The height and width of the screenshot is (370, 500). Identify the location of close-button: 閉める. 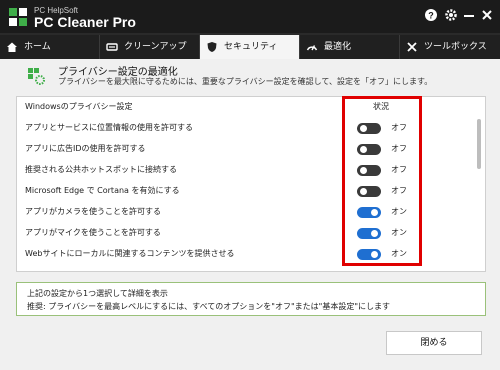
(434, 343).